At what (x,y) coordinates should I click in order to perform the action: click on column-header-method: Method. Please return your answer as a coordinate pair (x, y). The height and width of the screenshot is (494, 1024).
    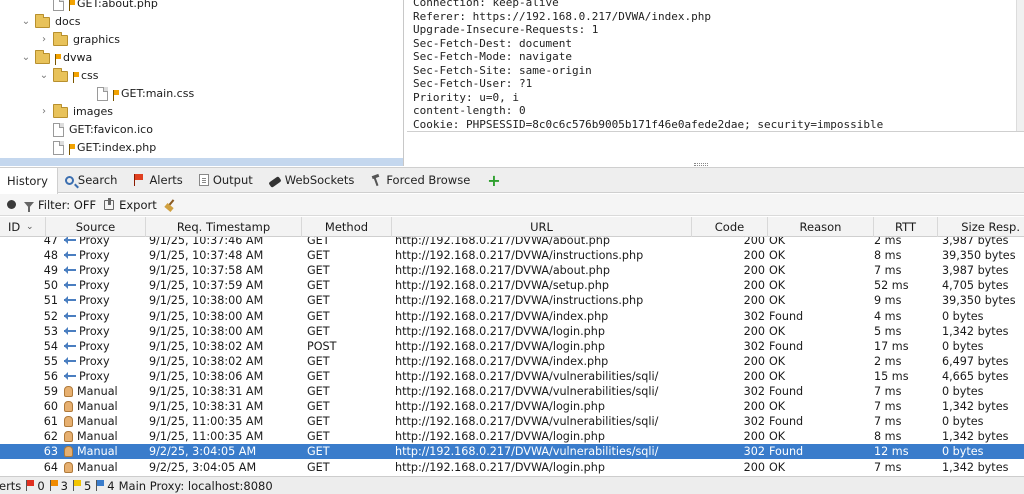
    Looking at the image, I should click on (347, 227).